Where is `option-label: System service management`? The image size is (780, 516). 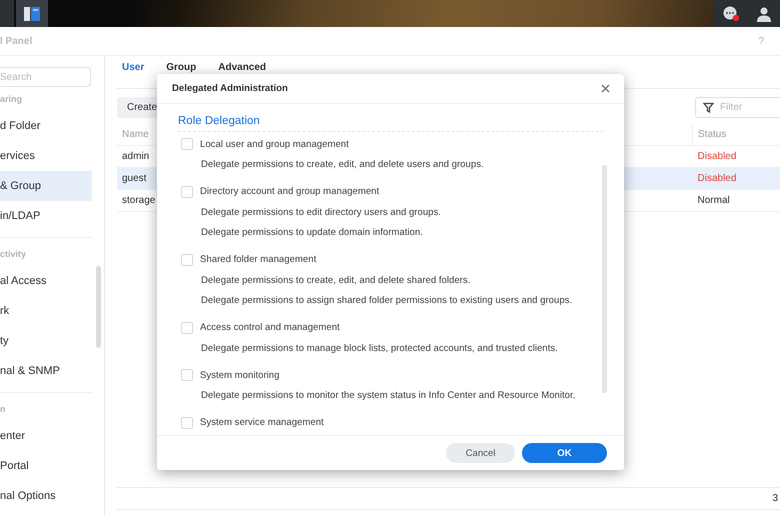 option-label: System service management is located at coordinates (262, 422).